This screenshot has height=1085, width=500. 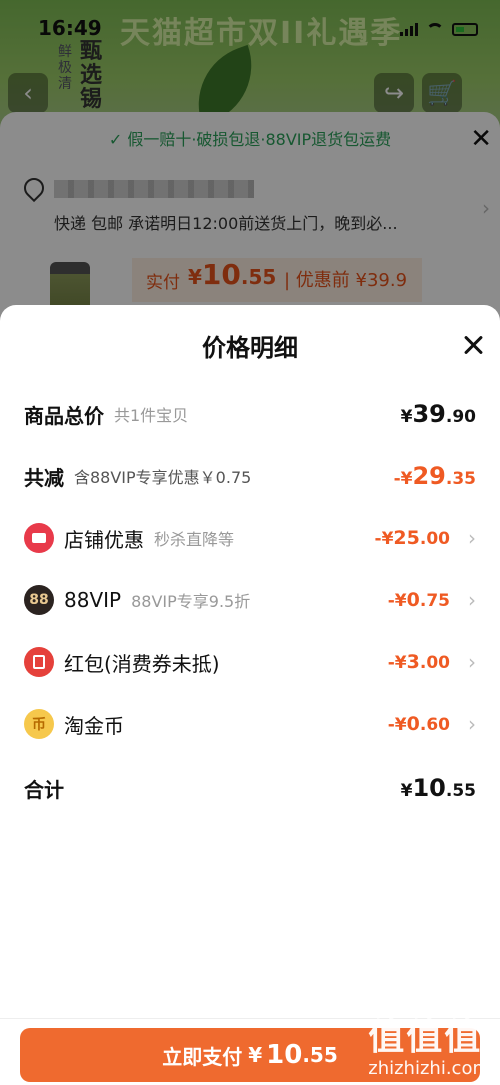 What do you see at coordinates (39, 724) in the screenshot?
I see `gold-coin-icon: 币` at bounding box center [39, 724].